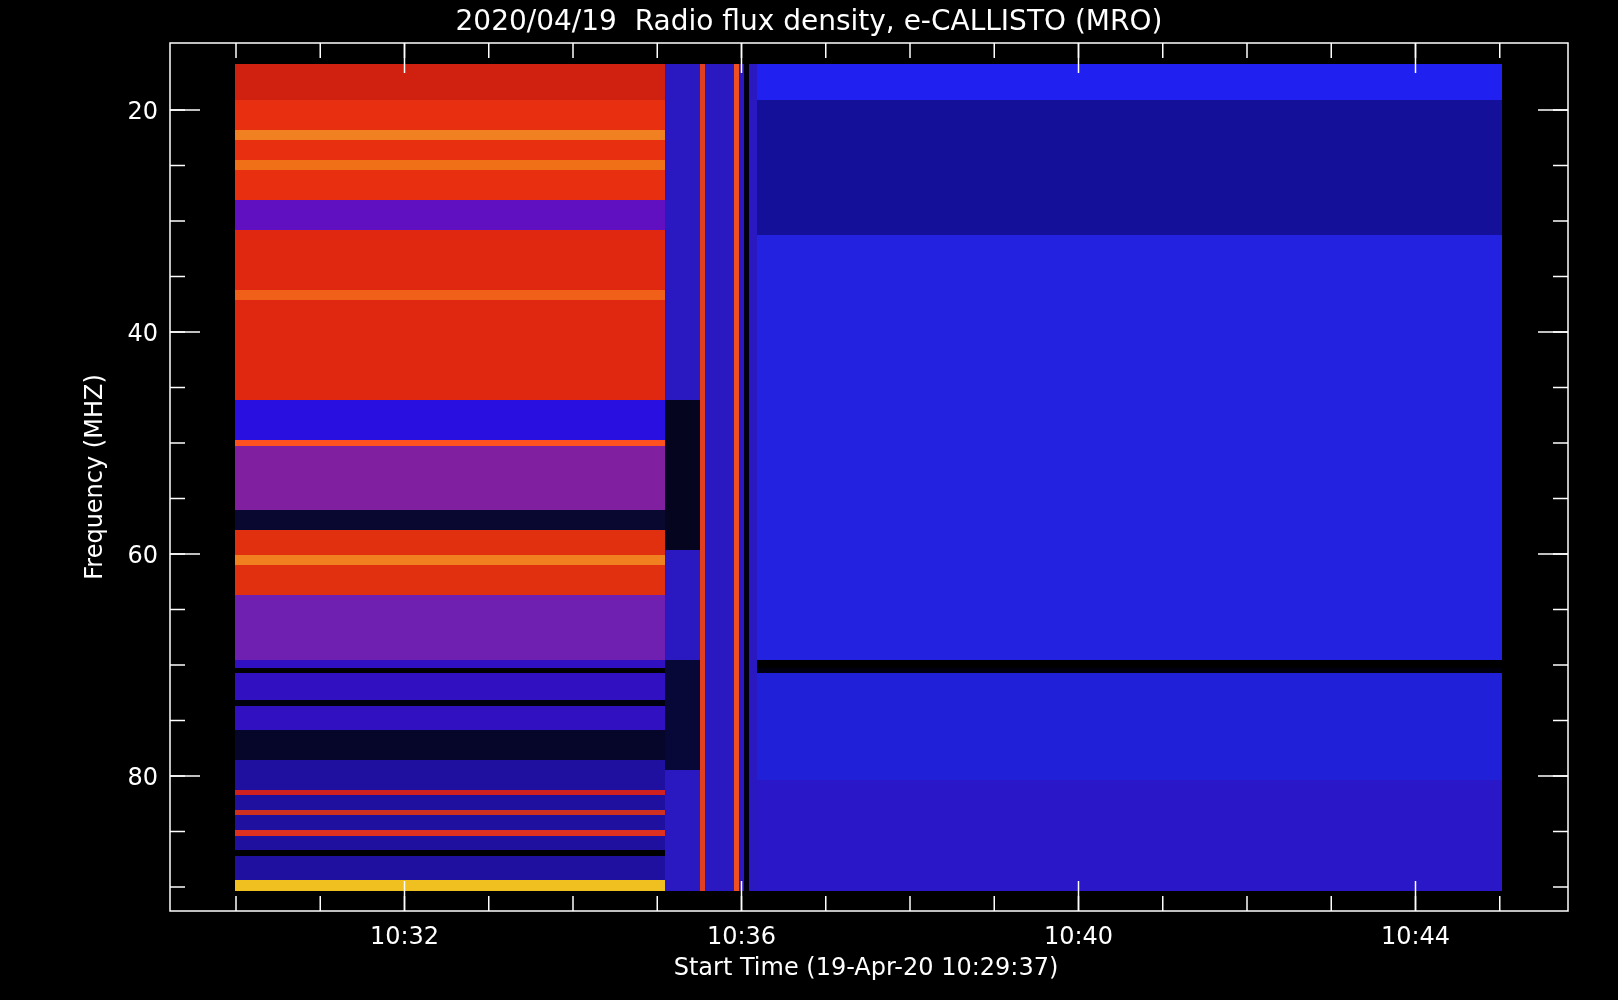 The image size is (1618, 1000). What do you see at coordinates (741, 936) in the screenshot?
I see `tick-label: 10:36` at bounding box center [741, 936].